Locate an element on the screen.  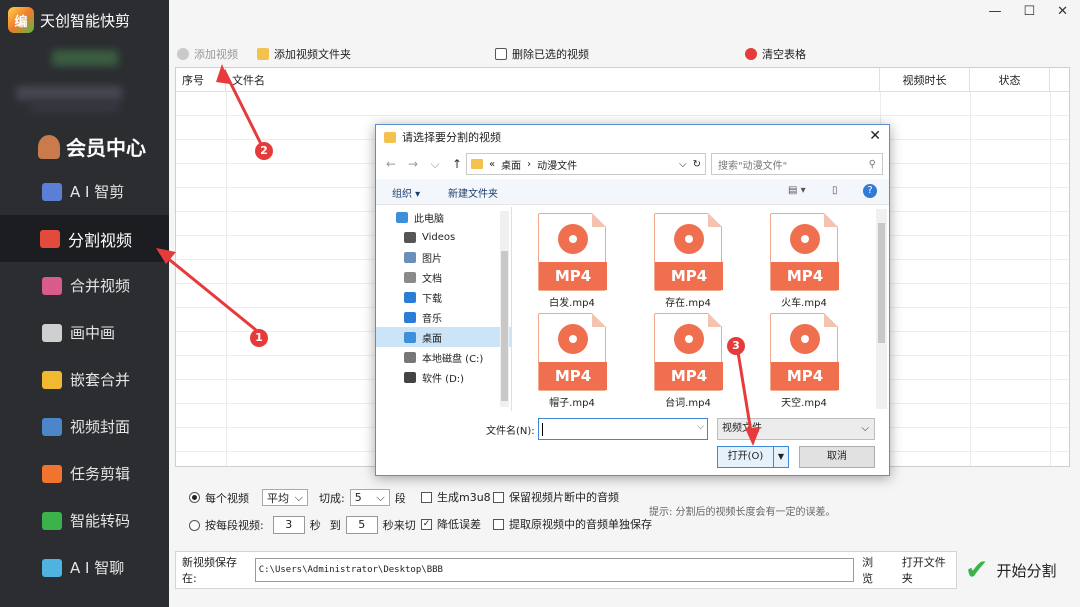
reduce-error-option: ✓ 降低误差 is located at coordinates (451, 524).